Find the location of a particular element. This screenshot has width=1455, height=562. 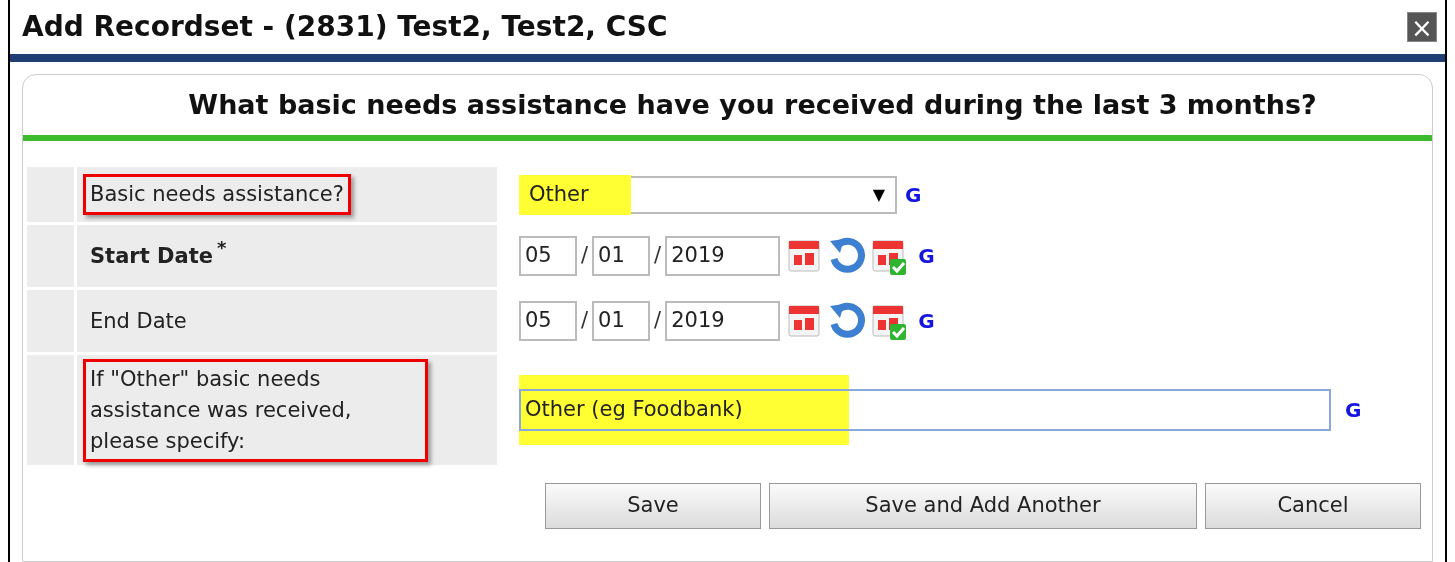

field-label: Start Date $^{*}$ is located at coordinates (158, 254).